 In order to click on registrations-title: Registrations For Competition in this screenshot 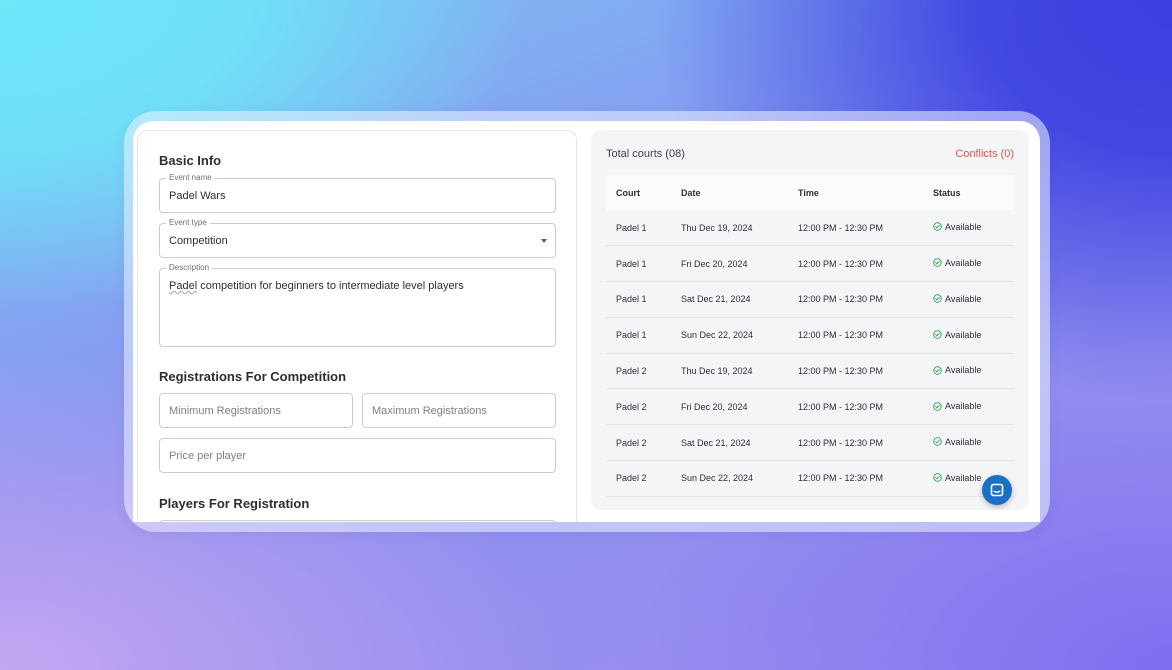, I will do `click(253, 376)`.